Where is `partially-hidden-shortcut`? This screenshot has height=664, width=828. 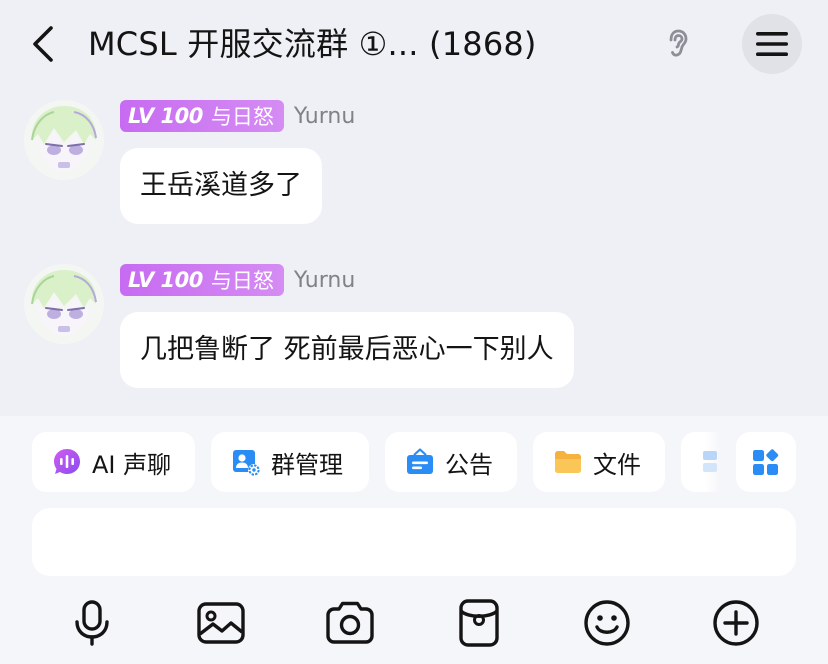 partially-hidden-shortcut is located at coordinates (701, 462).